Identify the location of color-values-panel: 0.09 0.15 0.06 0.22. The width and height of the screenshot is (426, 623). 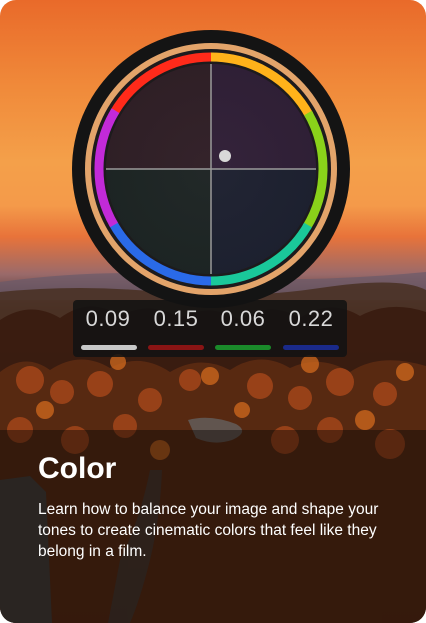
(210, 328).